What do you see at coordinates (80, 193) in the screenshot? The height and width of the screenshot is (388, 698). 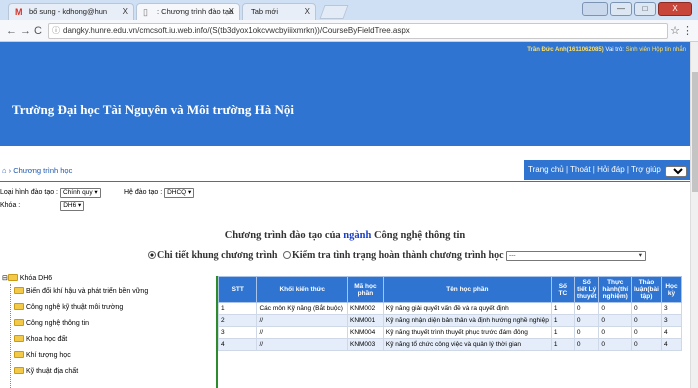 I see `program-type-select: Chính quy ▾` at bounding box center [80, 193].